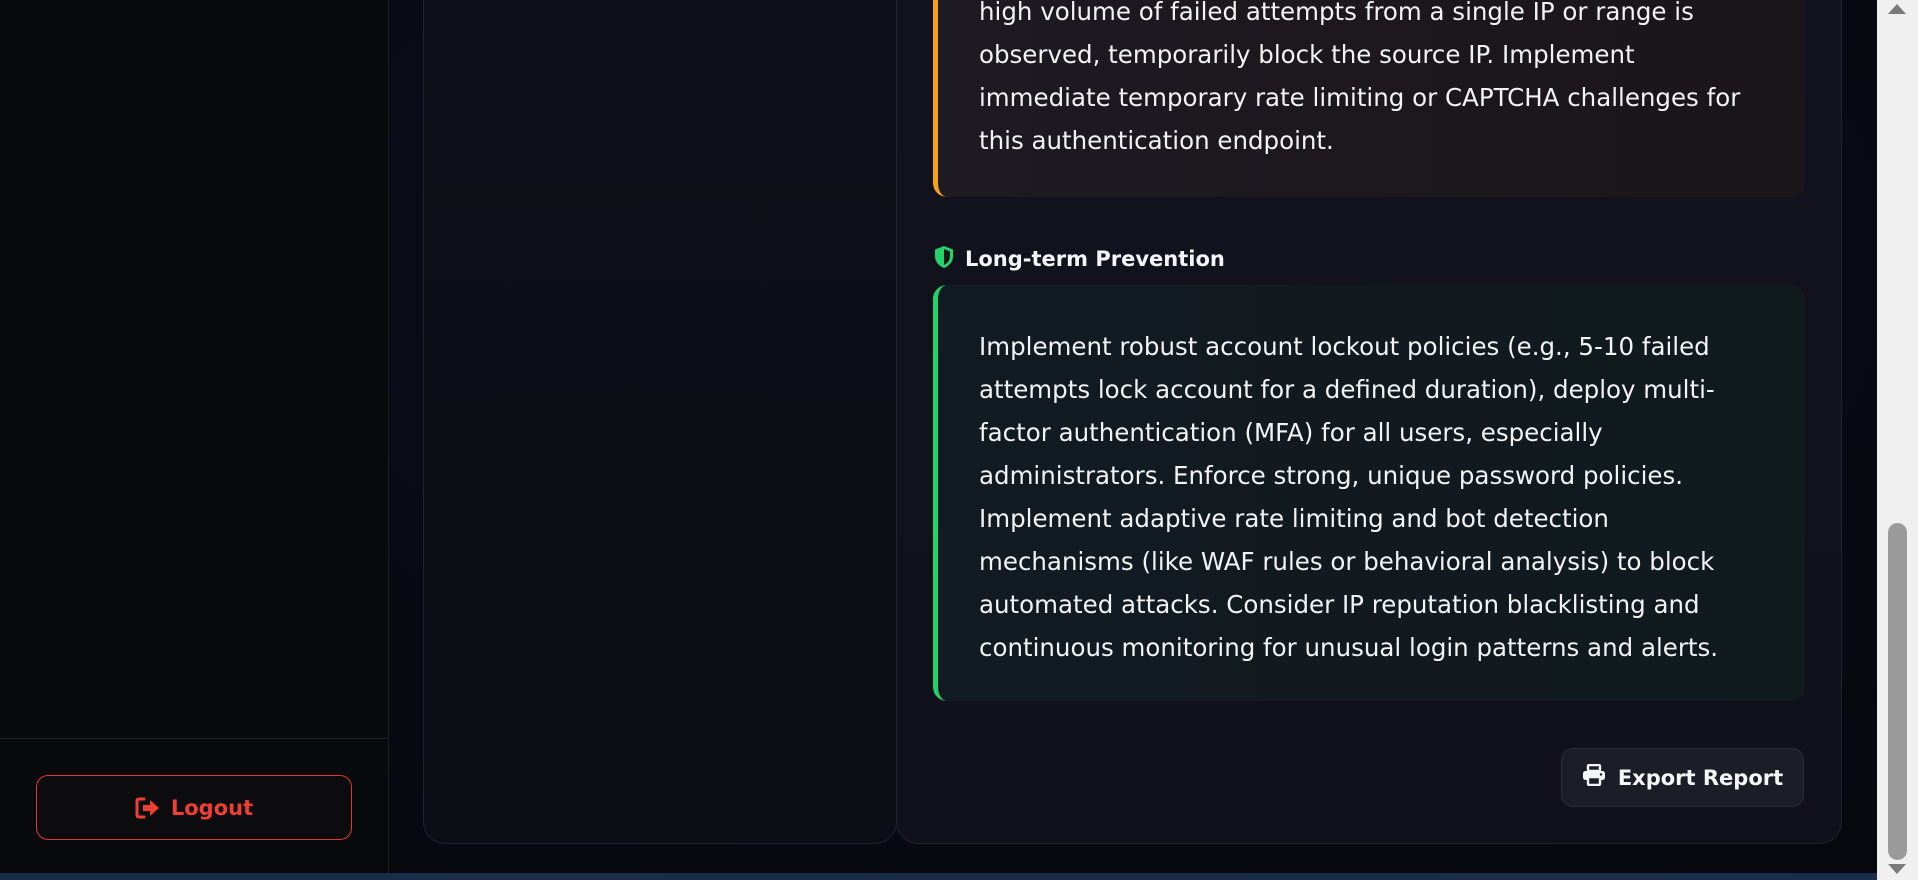 The image size is (1918, 880). I want to click on bottom-edge-strip, so click(938, 876).